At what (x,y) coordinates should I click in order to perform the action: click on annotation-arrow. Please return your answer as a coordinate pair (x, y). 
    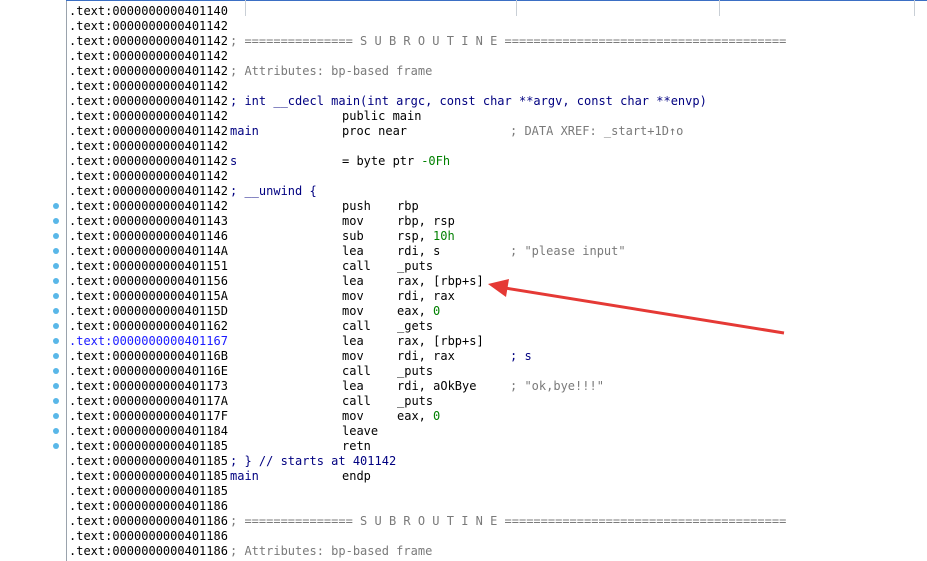
    Looking at the image, I should click on (636, 307).